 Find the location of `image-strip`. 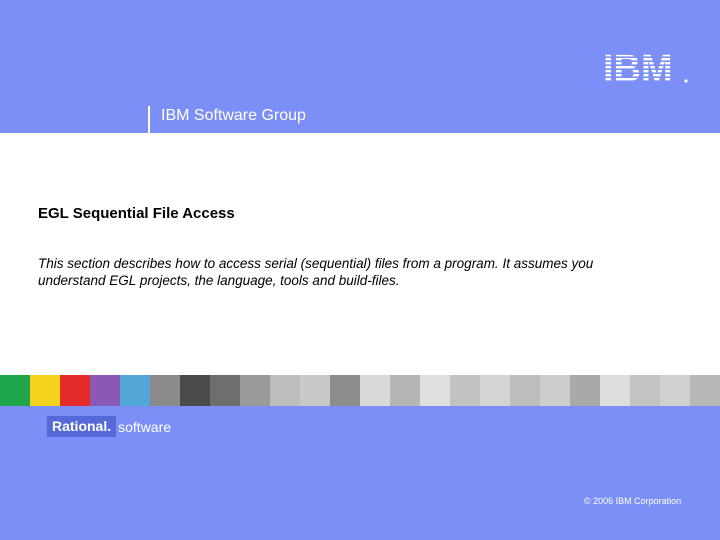

image-strip is located at coordinates (360, 390).